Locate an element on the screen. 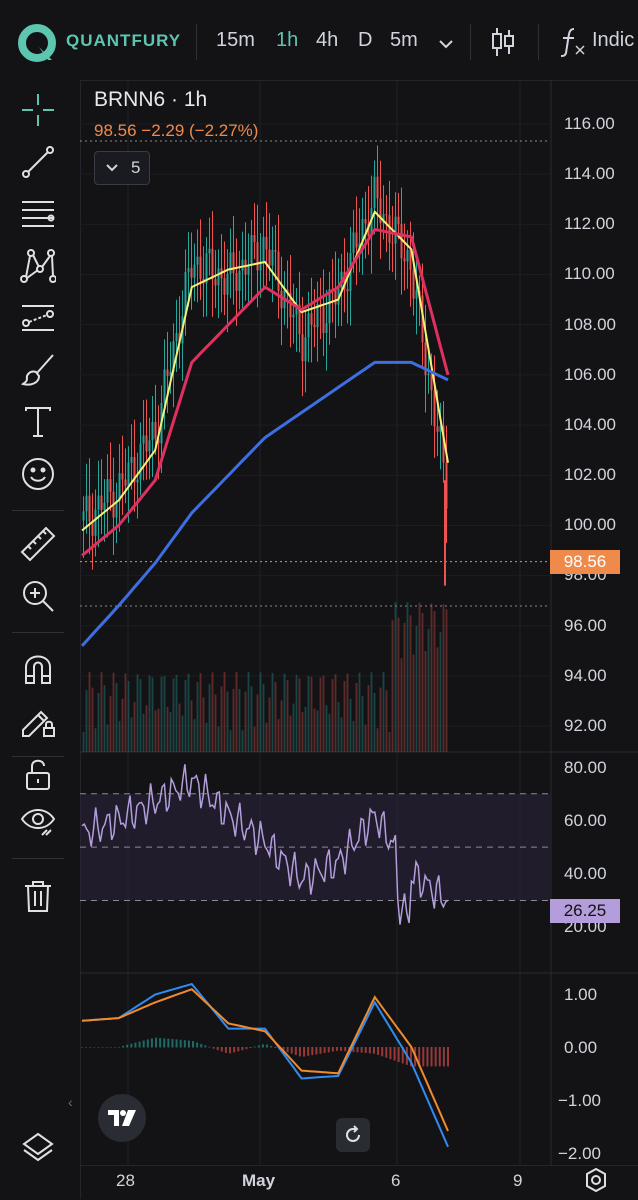 The width and height of the screenshot is (638, 1200). tradingview-logo-button is located at coordinates (122, 1118).